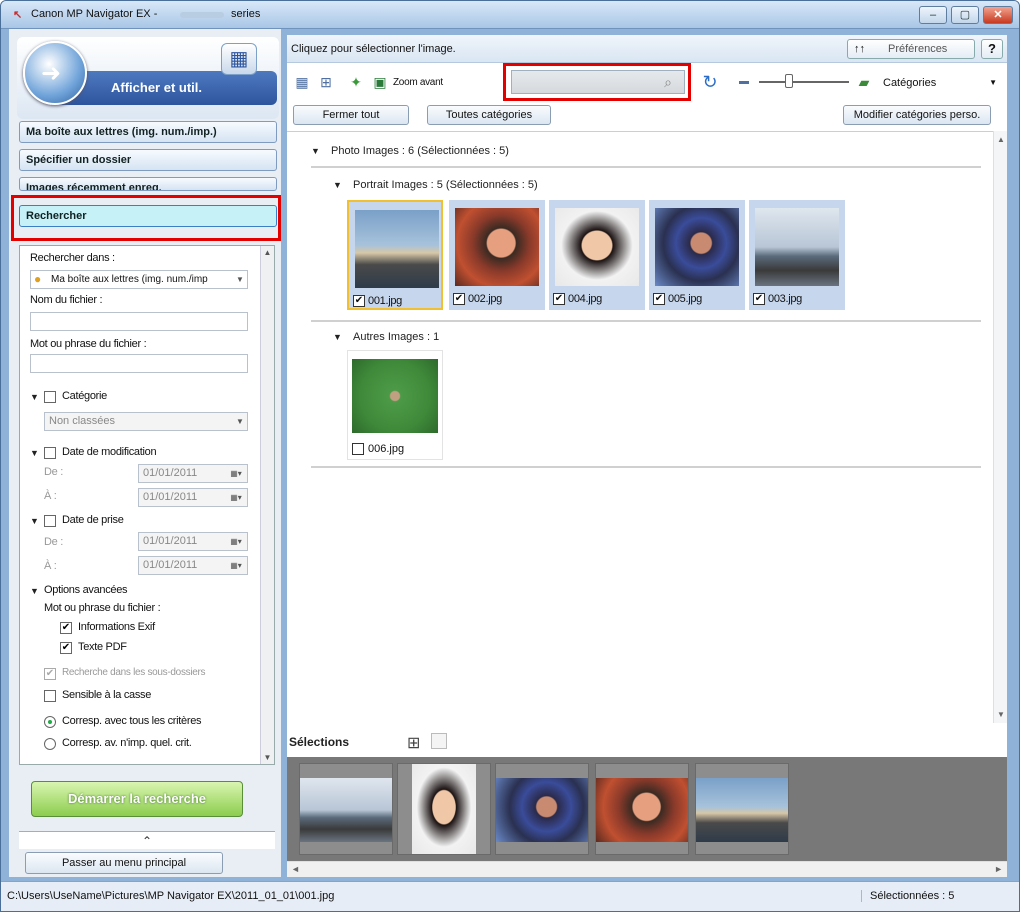  I want to click on help-button: ?, so click(992, 49).